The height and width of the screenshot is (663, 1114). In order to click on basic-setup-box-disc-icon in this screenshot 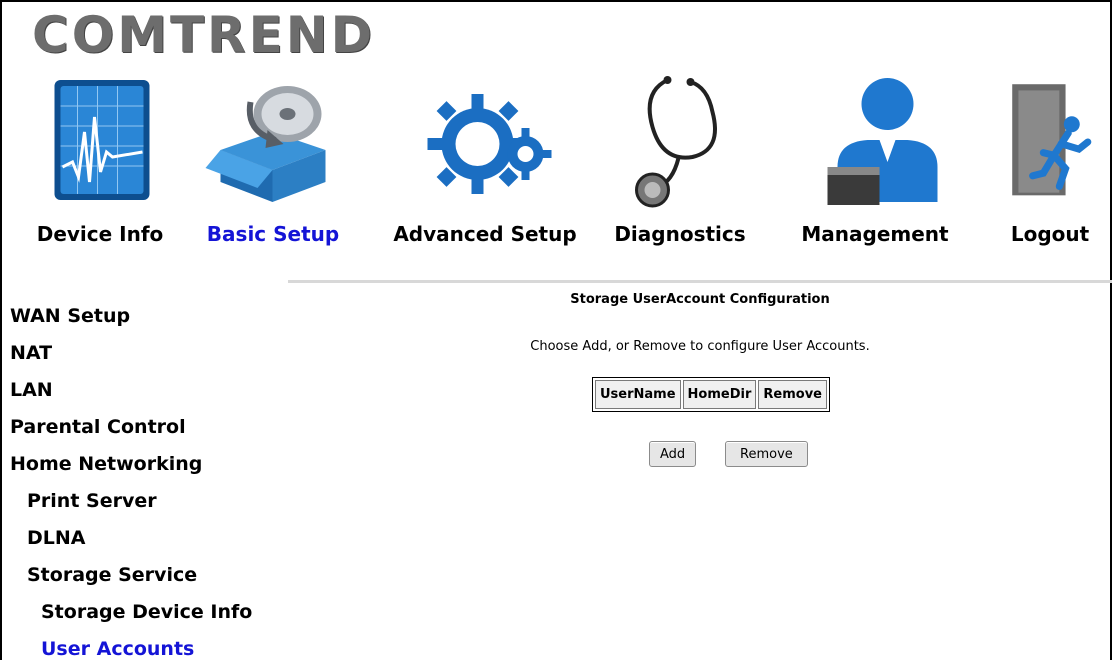, I will do `click(265, 144)`.